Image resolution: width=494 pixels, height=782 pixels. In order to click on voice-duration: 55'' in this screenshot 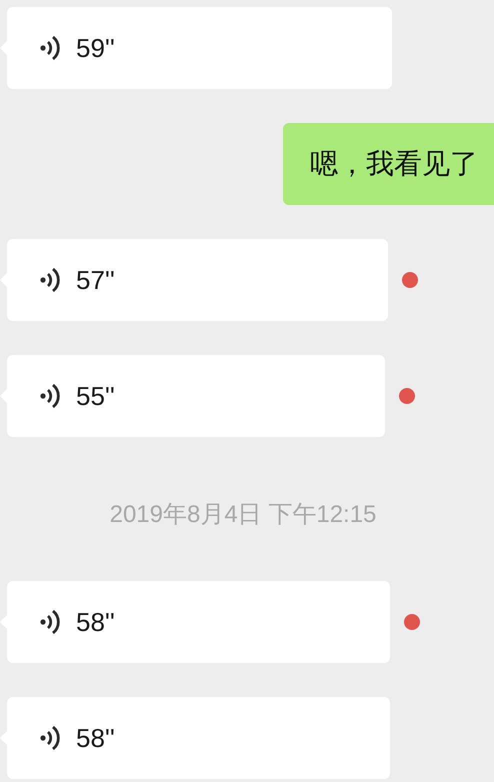, I will do `click(95, 396)`.